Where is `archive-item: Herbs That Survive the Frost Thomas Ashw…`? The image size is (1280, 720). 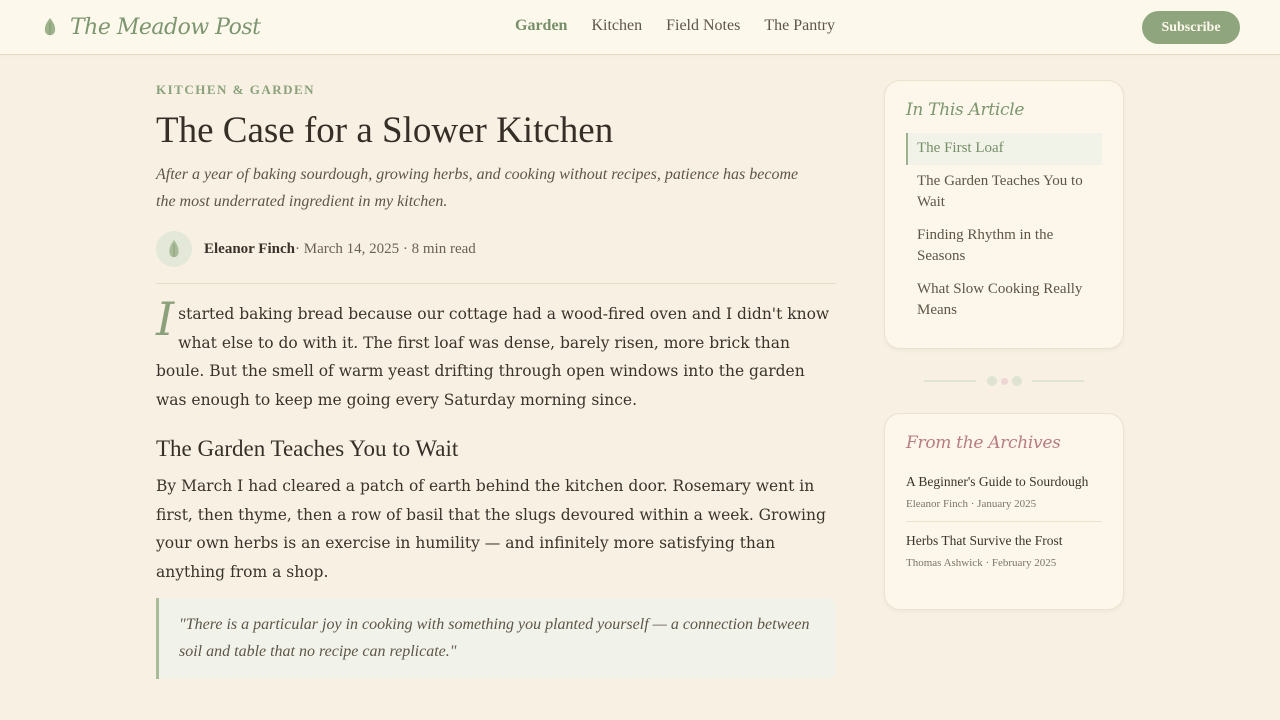 archive-item: Herbs That Survive the Frost Thomas Ashw… is located at coordinates (1004, 550).